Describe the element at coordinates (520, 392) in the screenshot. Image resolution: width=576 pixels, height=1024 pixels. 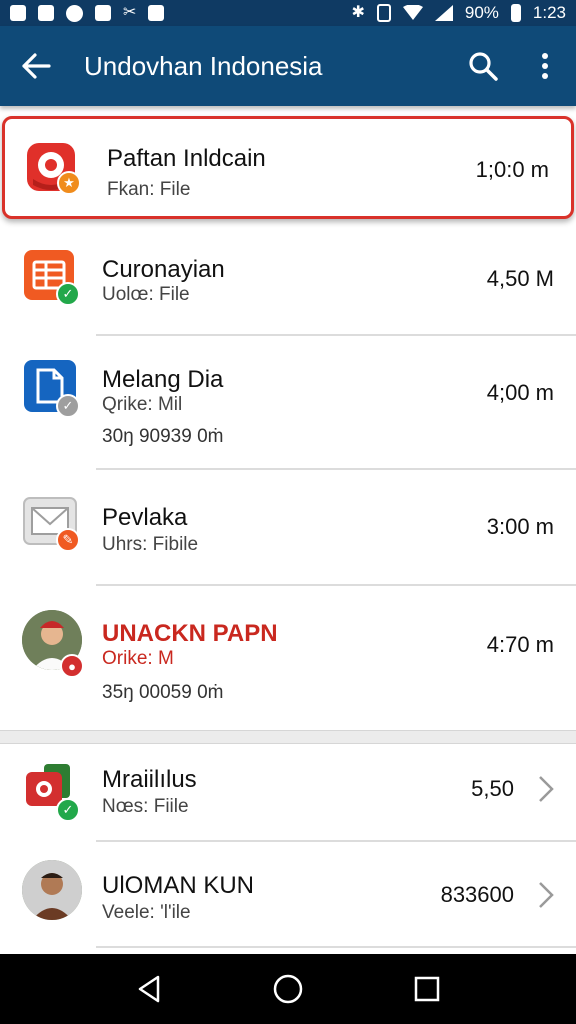
I see `item-size: 4;00 m` at that location.